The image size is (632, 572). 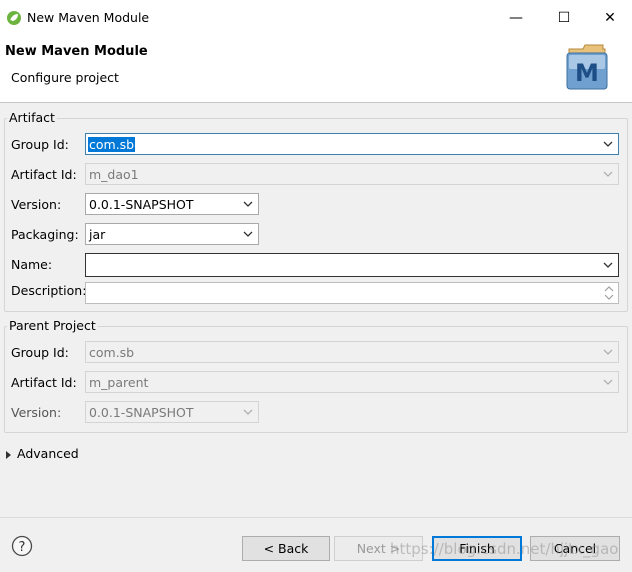 I want to click on group-id-combo: com.sb, so click(x=352, y=144).